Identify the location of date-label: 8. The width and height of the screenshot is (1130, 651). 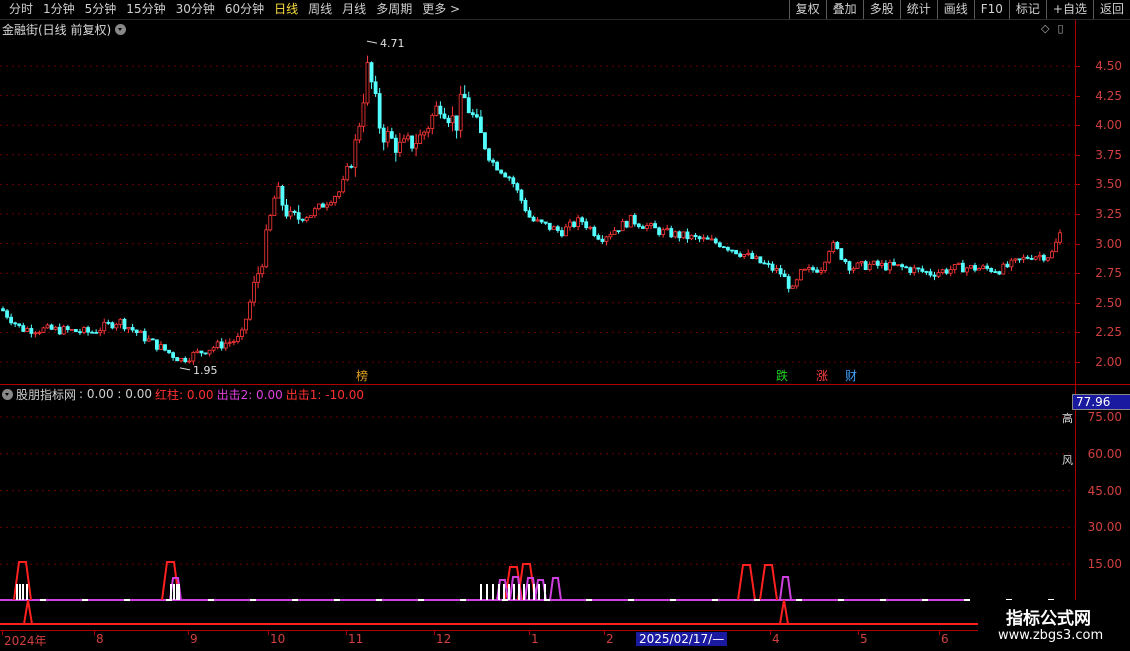
(100, 639).